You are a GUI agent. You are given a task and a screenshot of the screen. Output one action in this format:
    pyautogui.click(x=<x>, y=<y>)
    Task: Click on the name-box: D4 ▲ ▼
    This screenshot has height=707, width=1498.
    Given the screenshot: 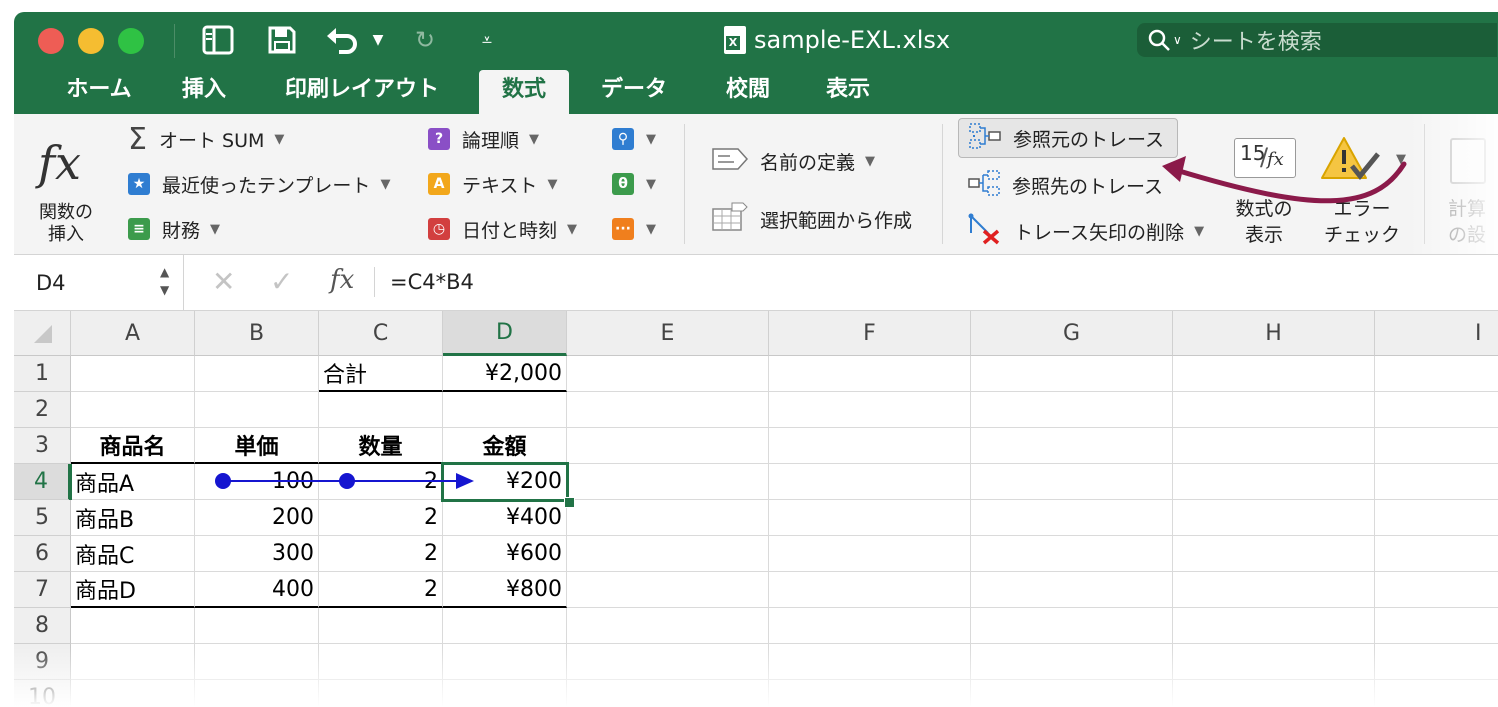 What is the action you would take?
    pyautogui.click(x=99, y=282)
    